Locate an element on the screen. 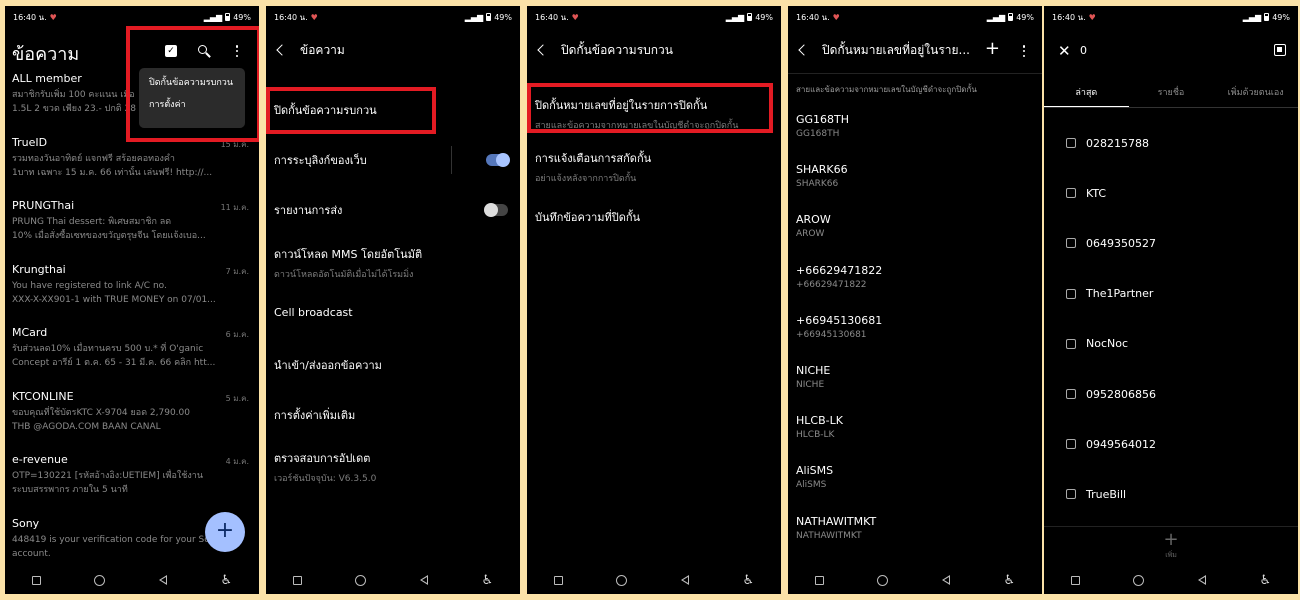  blocked-number-sub: NICHE is located at coordinates (810, 385).